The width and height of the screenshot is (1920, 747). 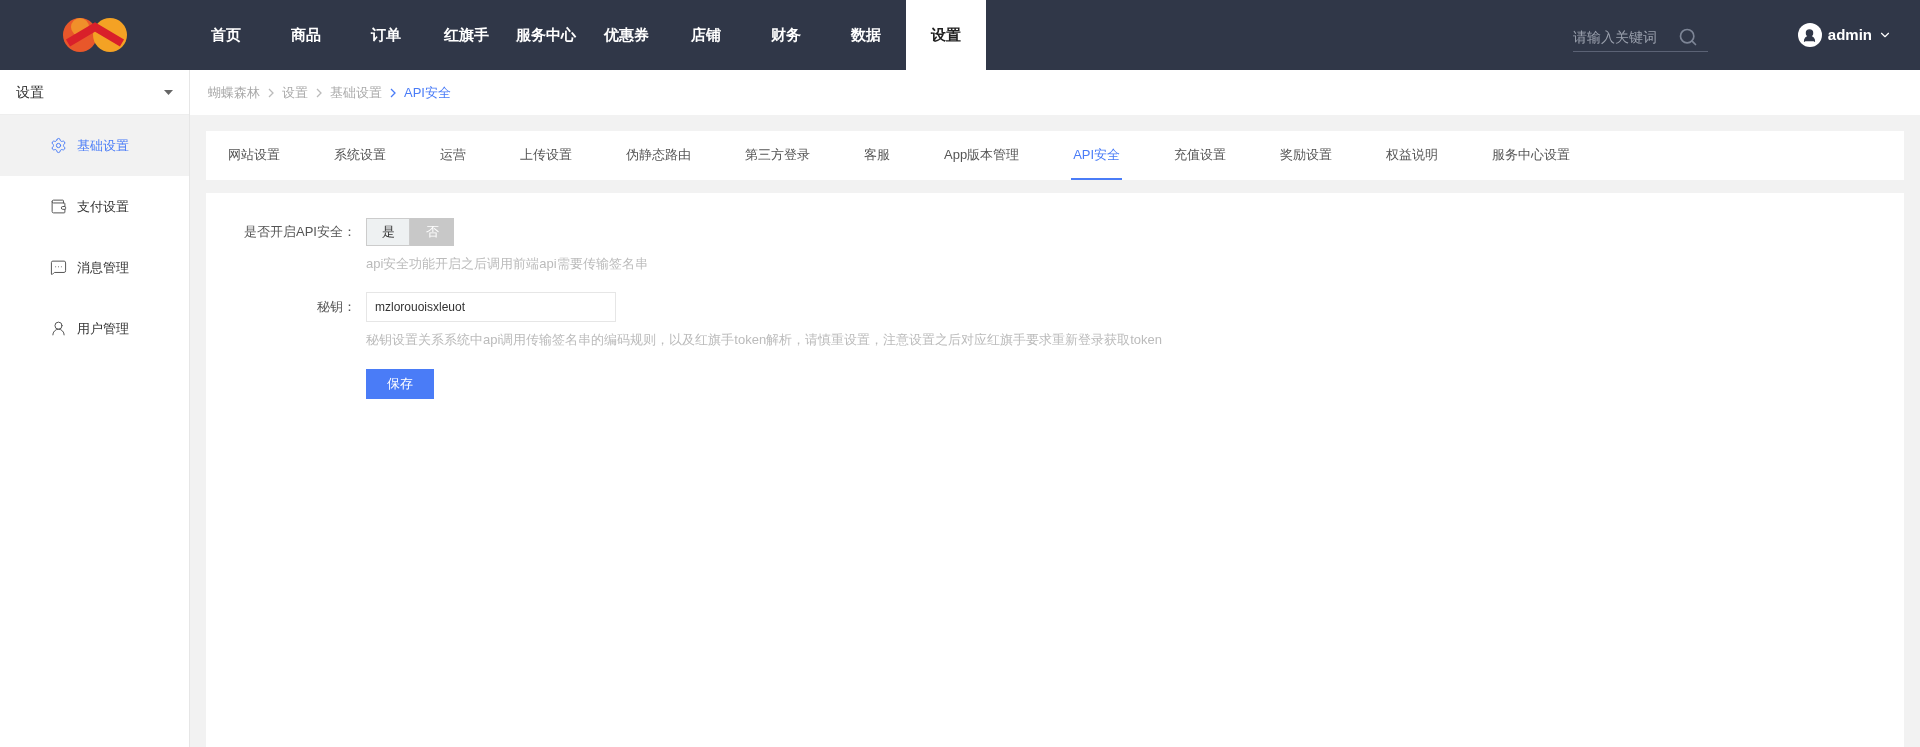 What do you see at coordinates (94, 206) in the screenshot?
I see `sidebar-item: 支付设置` at bounding box center [94, 206].